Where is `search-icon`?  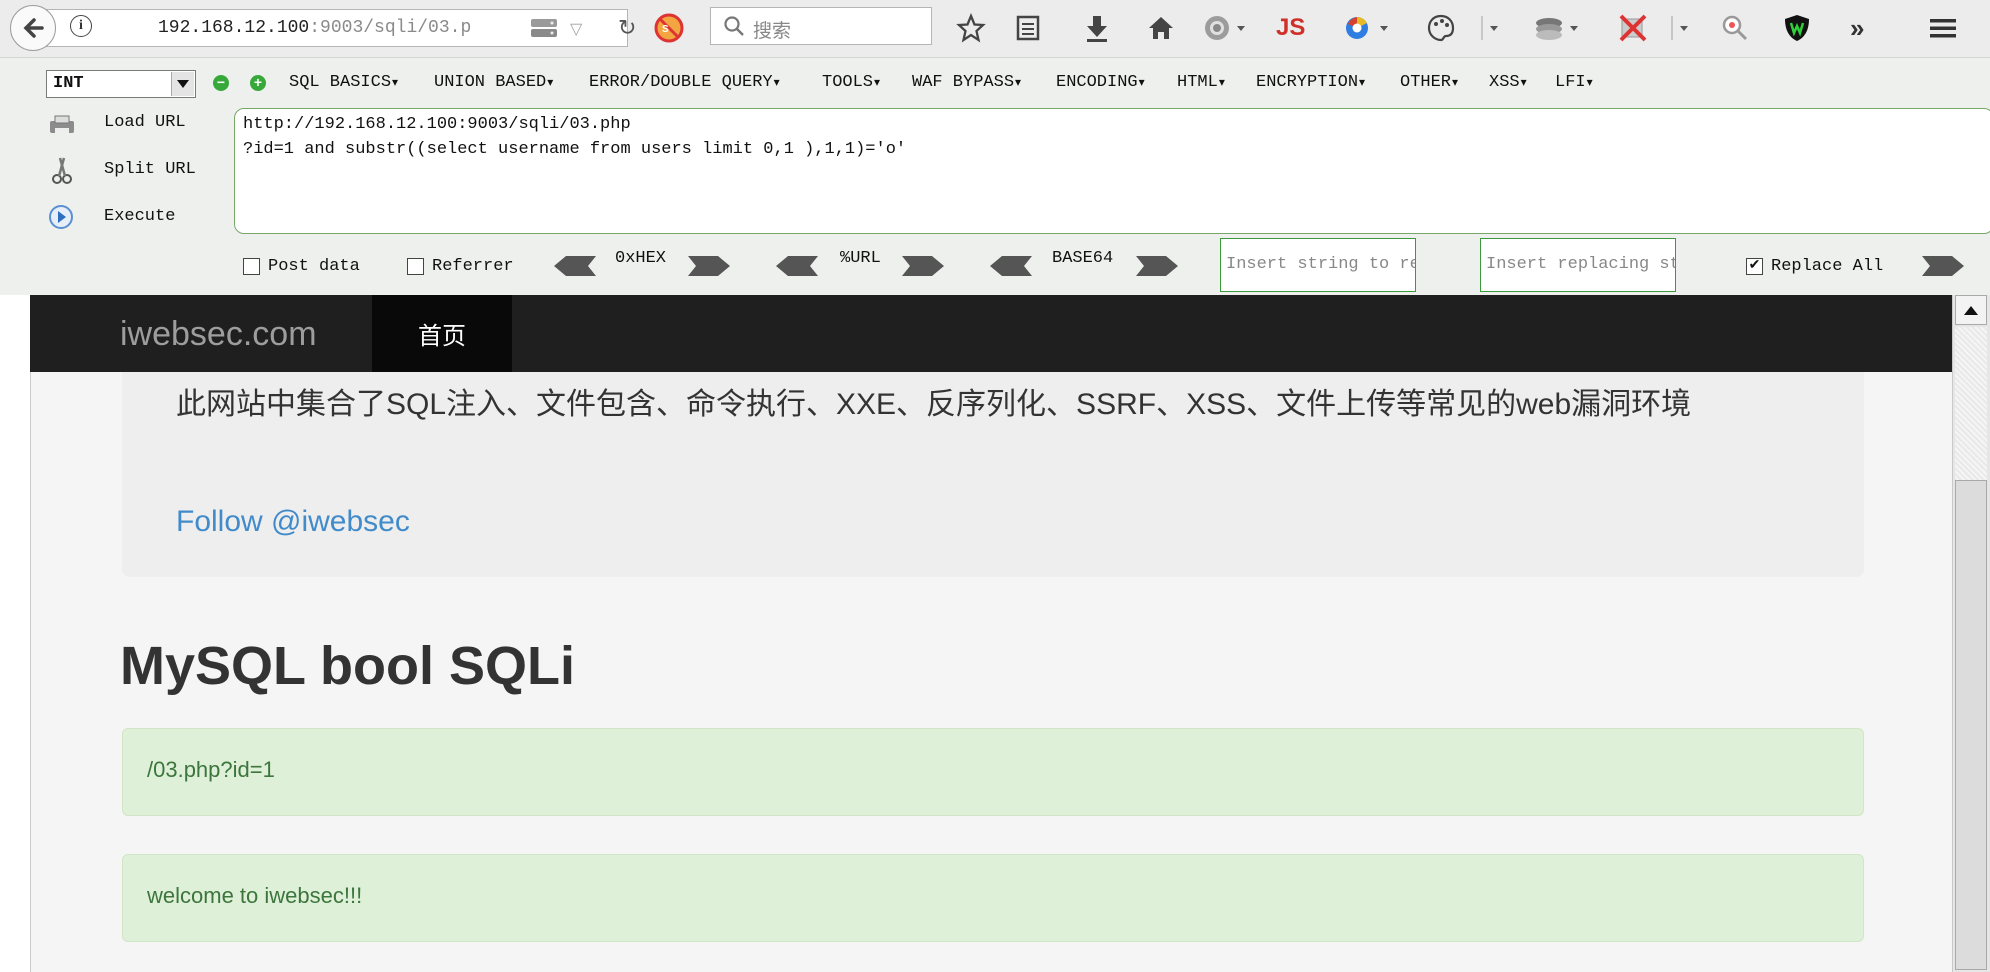 search-icon is located at coordinates (734, 26).